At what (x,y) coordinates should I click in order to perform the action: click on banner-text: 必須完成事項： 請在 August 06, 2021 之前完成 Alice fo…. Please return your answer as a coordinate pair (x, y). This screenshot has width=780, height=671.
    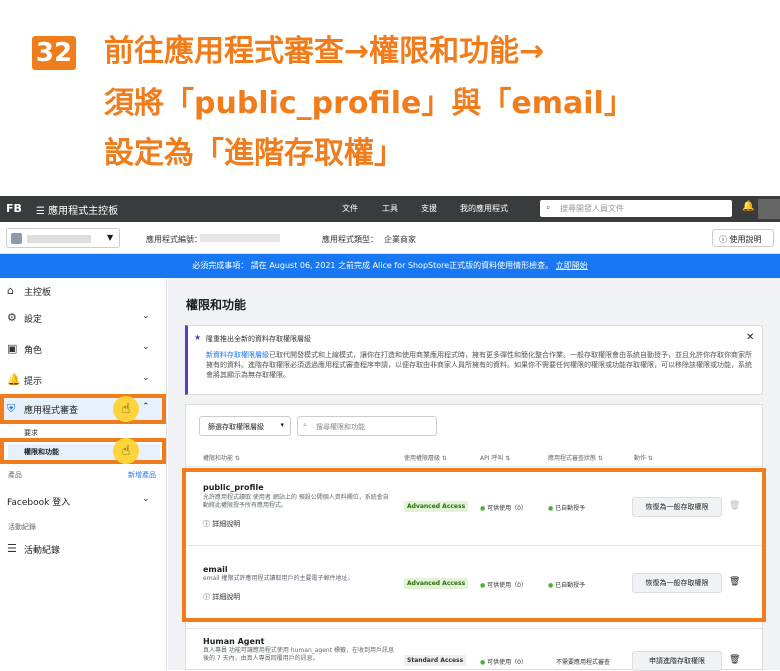
    Looking at the image, I should click on (373, 265).